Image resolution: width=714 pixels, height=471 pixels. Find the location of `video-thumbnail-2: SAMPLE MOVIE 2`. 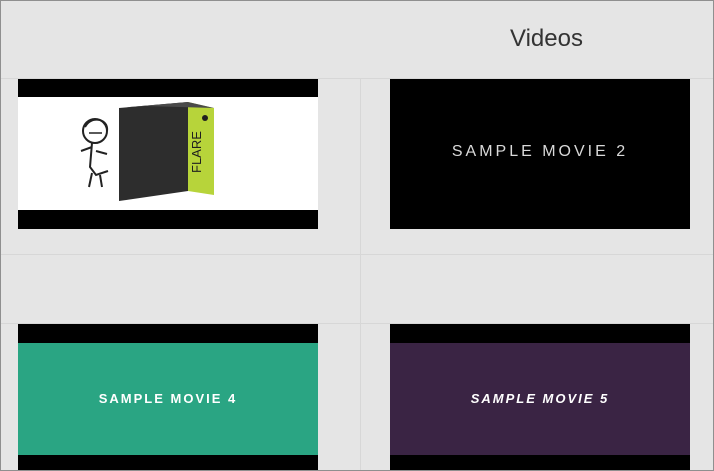

video-thumbnail-2: SAMPLE MOVIE 2 is located at coordinates (540, 154).